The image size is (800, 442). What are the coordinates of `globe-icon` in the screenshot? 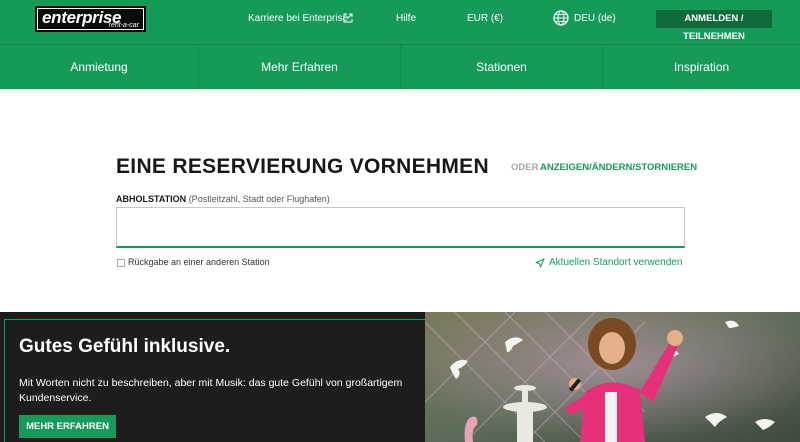 It's located at (561, 18).